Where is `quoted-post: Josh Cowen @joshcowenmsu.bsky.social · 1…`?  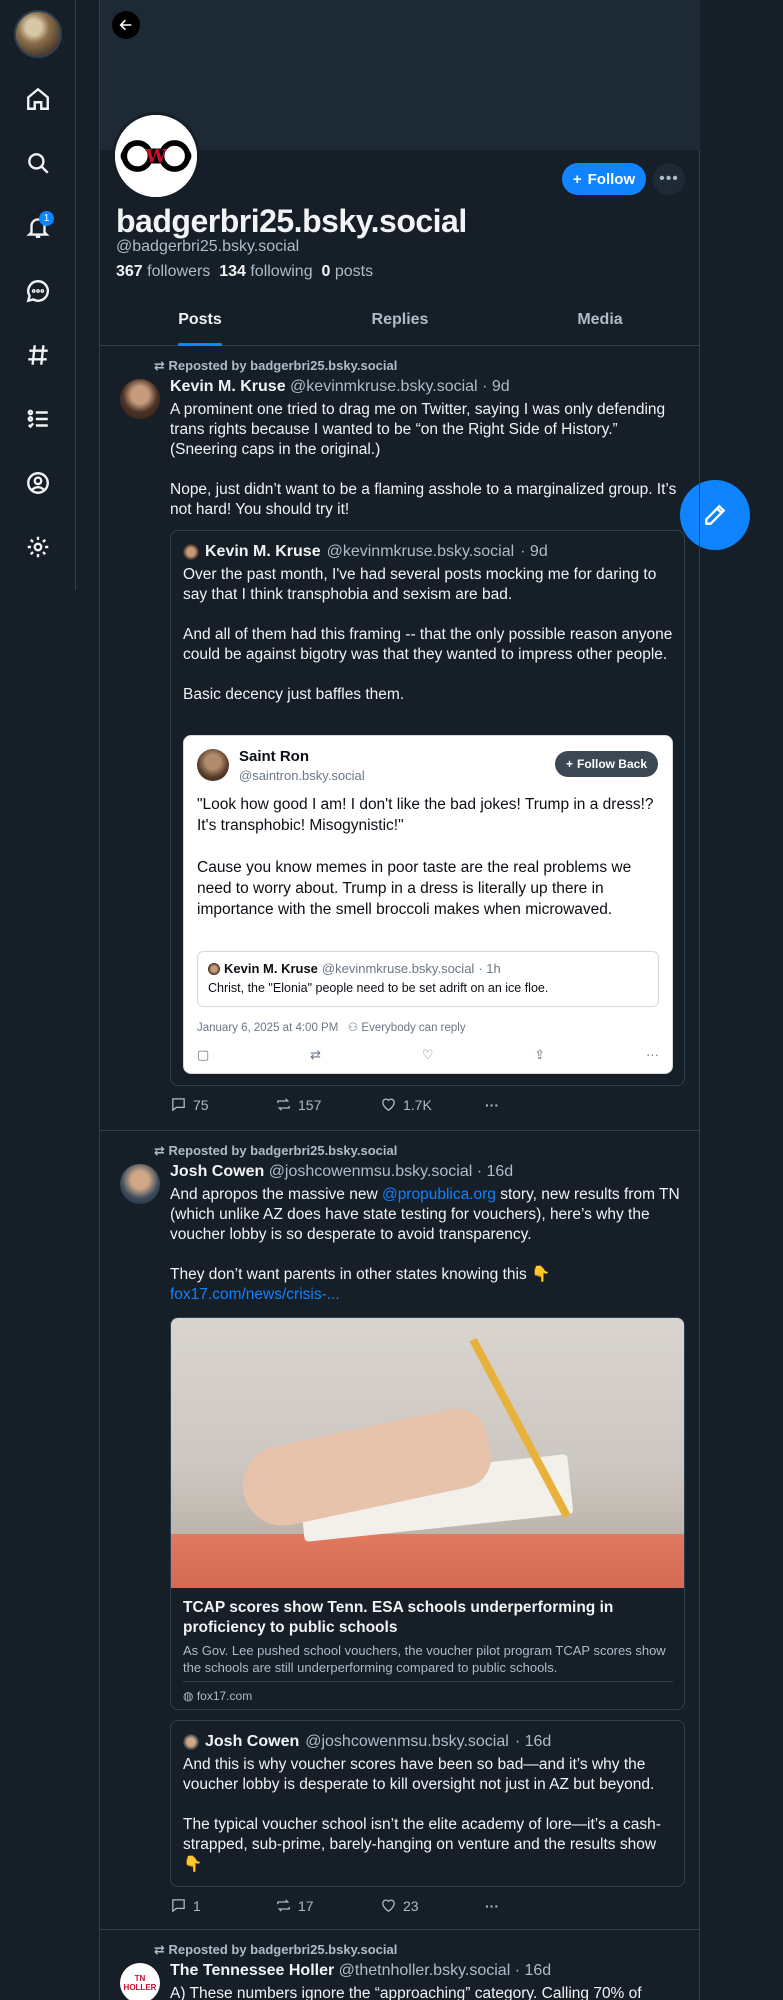 quoted-post: Josh Cowen @joshcowenmsu.bsky.social · 1… is located at coordinates (427, 1803).